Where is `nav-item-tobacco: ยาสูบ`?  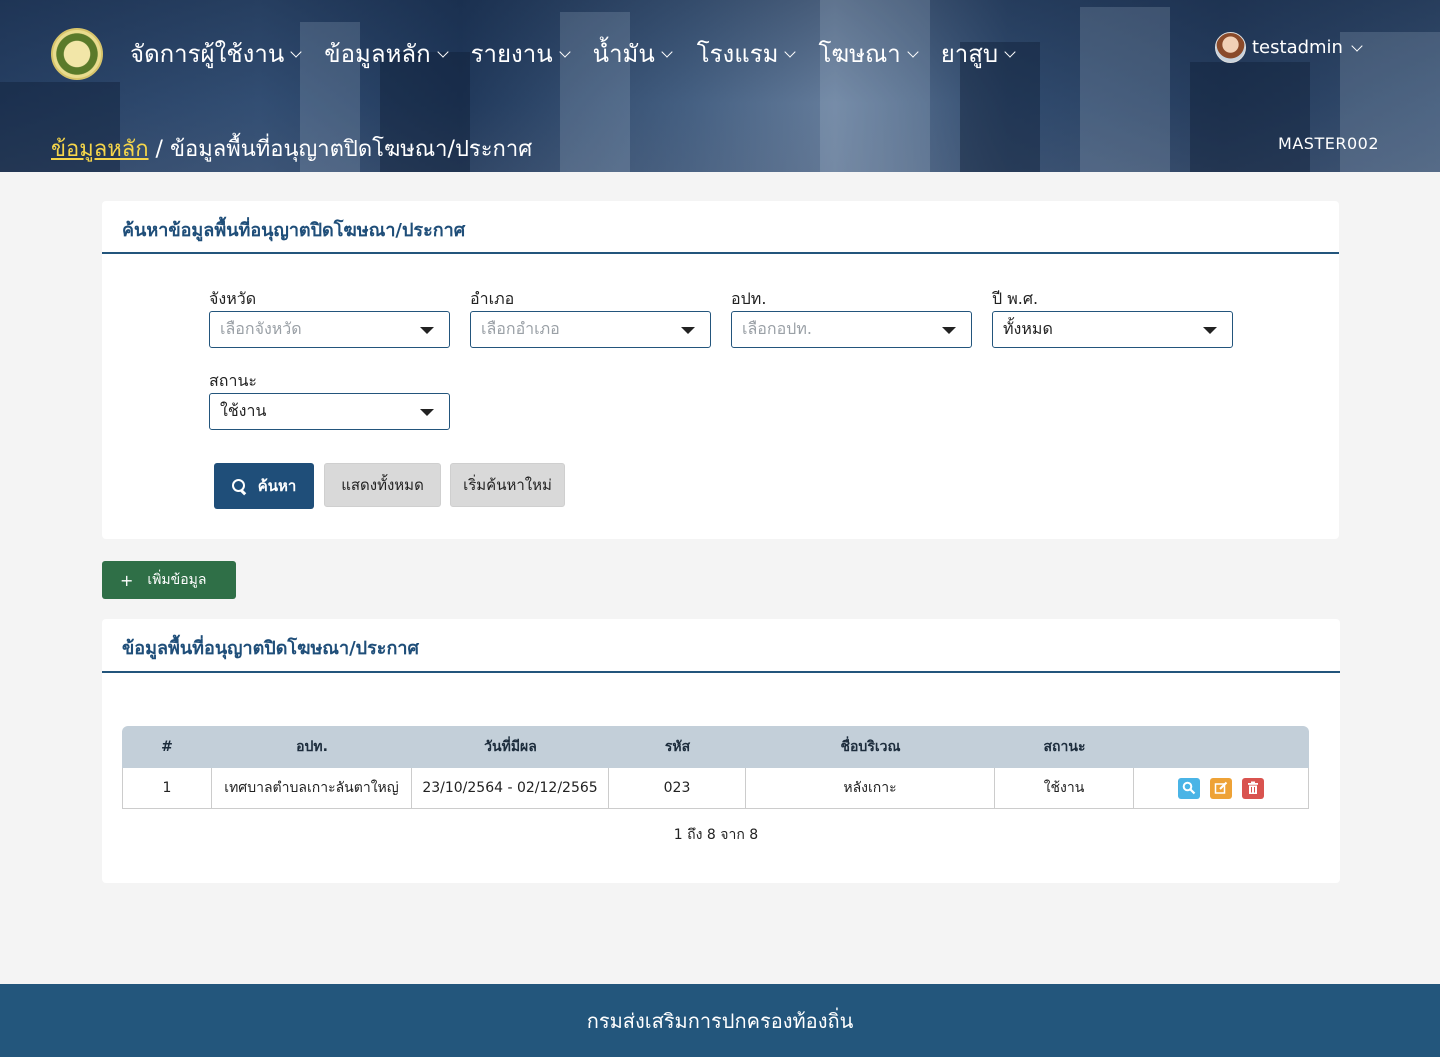 nav-item-tobacco: ยาสูบ is located at coordinates (978, 53).